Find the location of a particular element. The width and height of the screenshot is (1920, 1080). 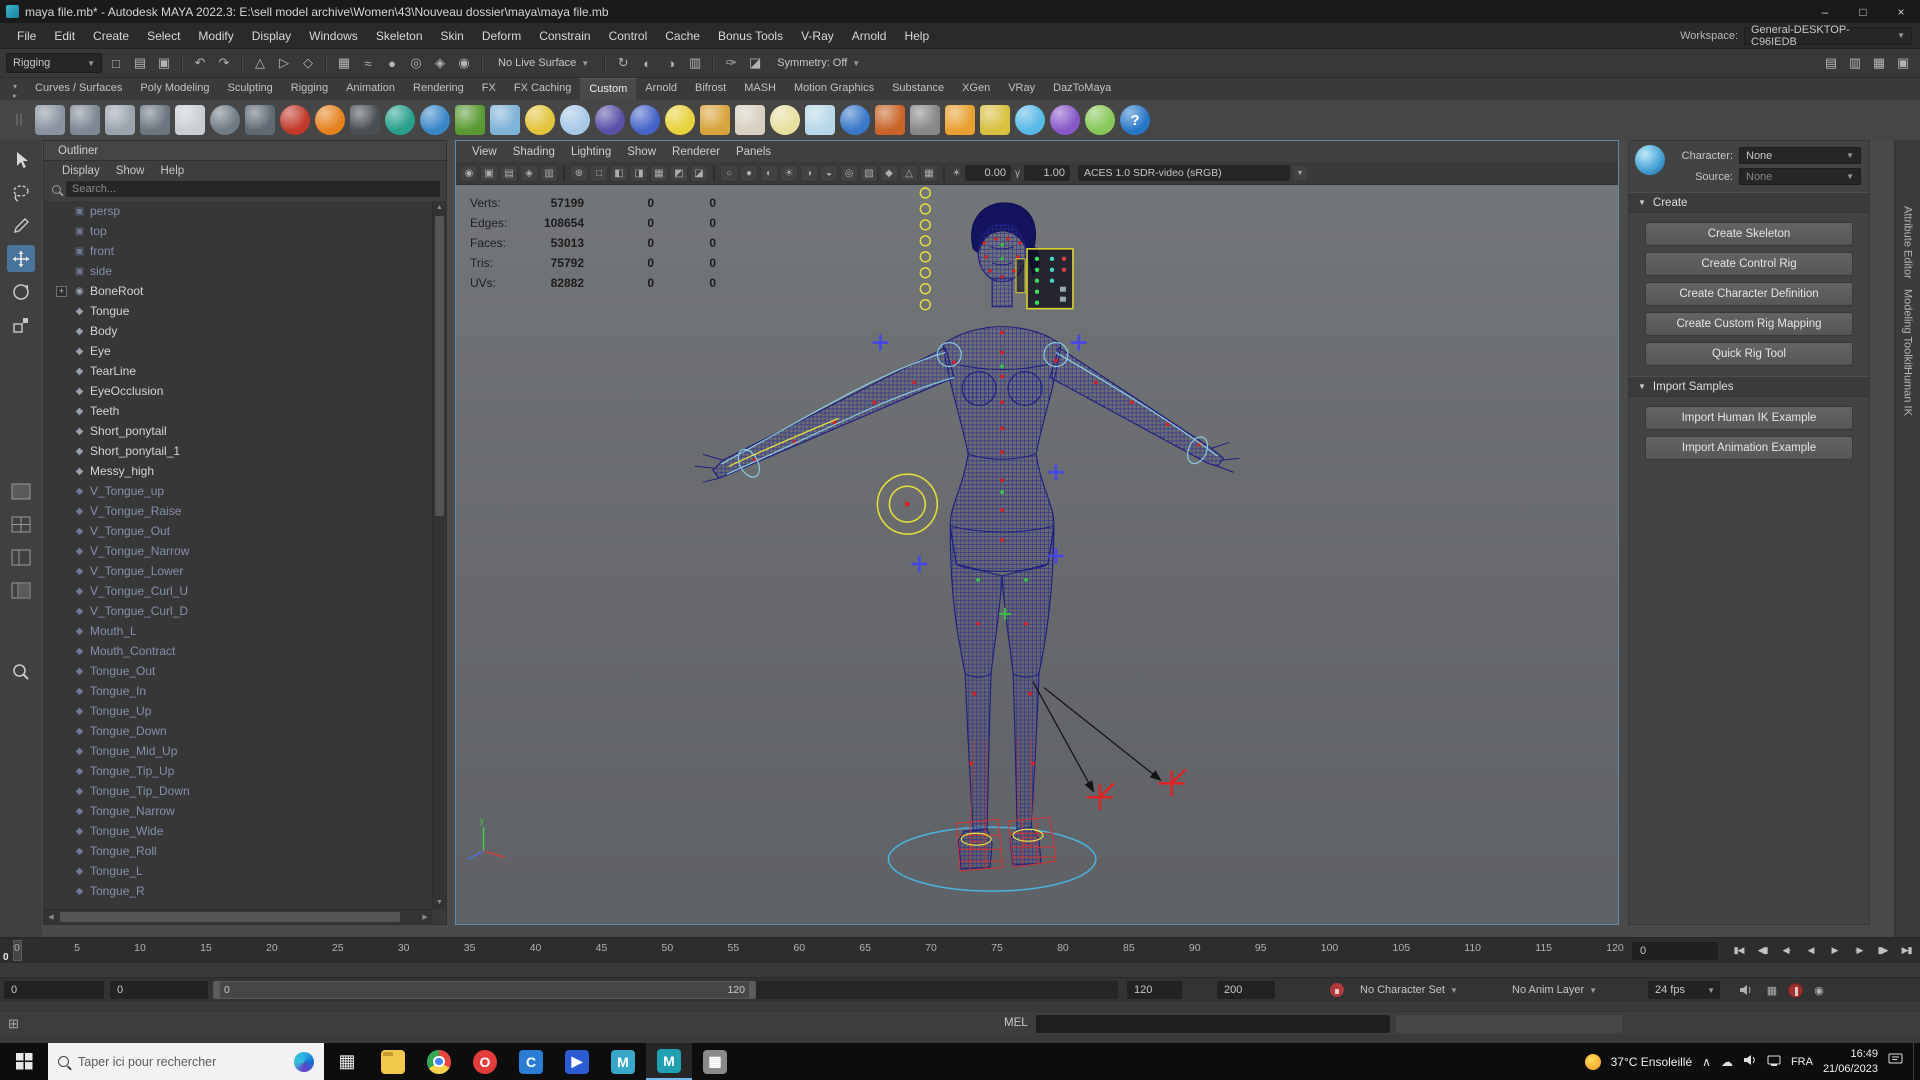

taskbar-app-button: ▶ is located at coordinates (577, 1061).